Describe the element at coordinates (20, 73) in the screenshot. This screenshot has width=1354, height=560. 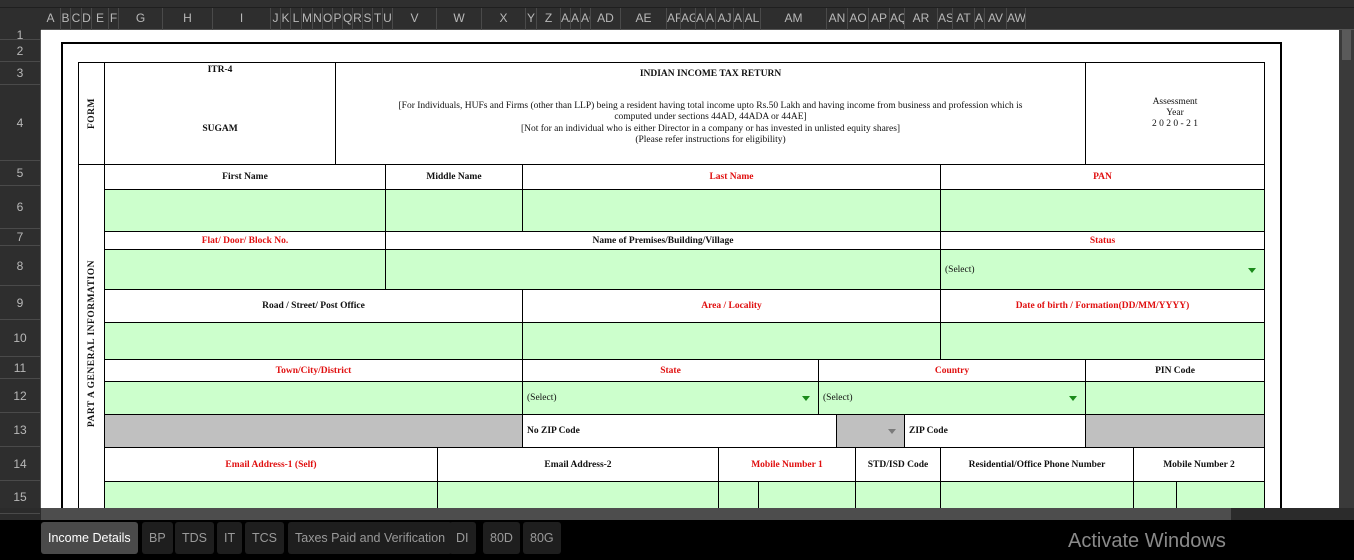
I see `row-header-3: 3` at that location.